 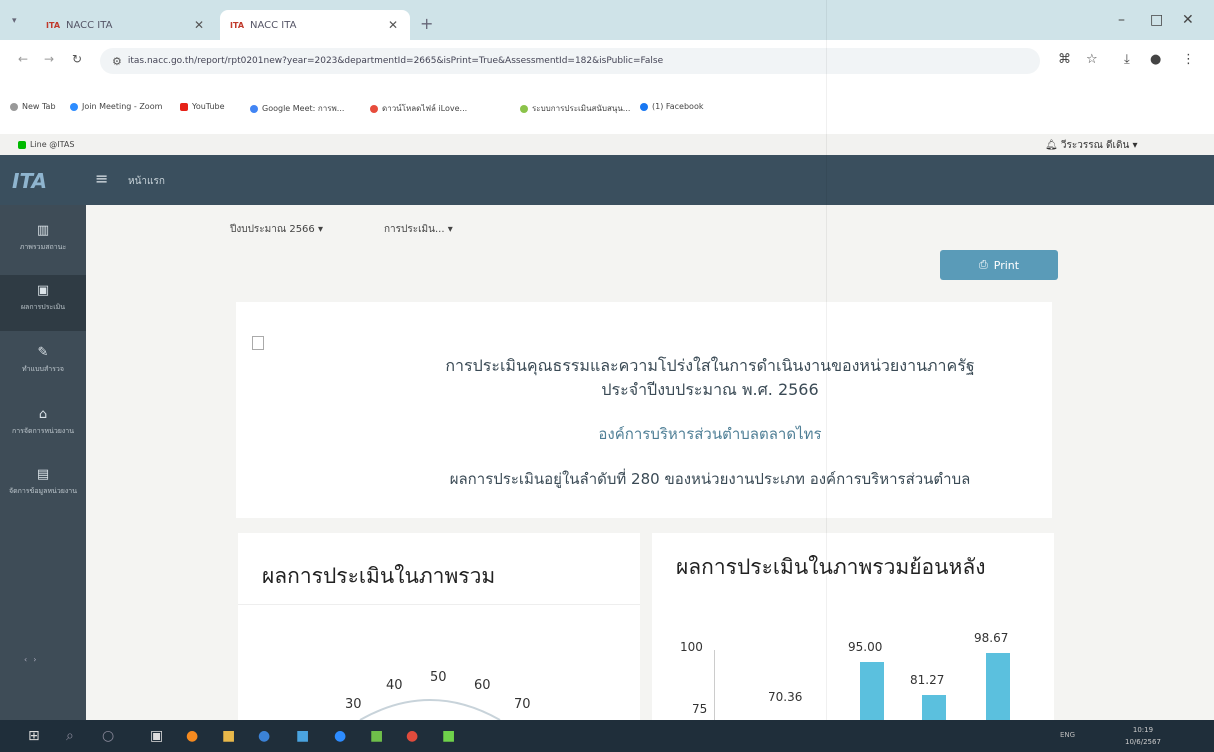 I want to click on forward-icon: →, so click(x=49, y=59).